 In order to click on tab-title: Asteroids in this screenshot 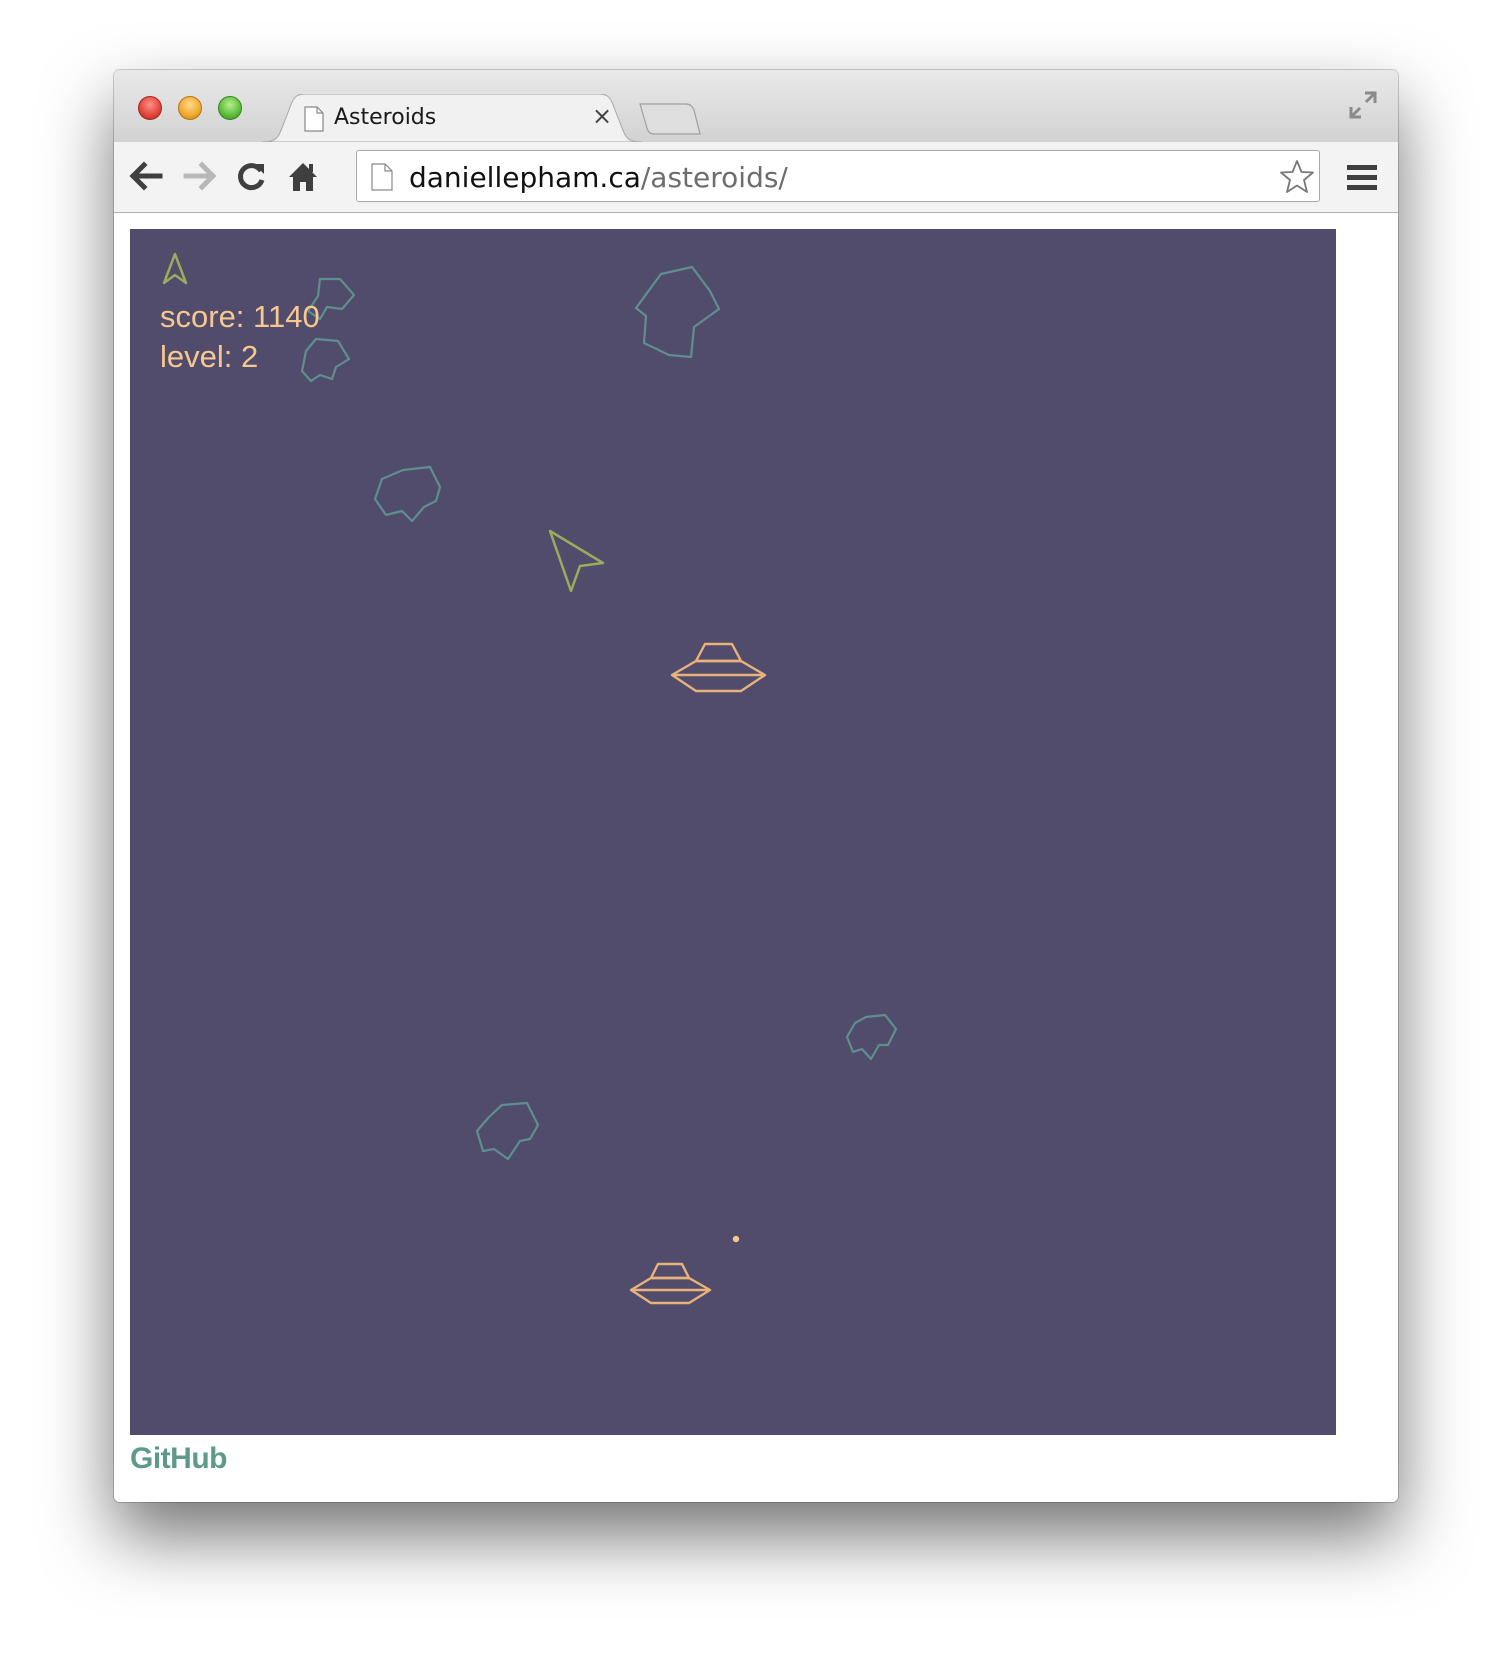, I will do `click(385, 117)`.